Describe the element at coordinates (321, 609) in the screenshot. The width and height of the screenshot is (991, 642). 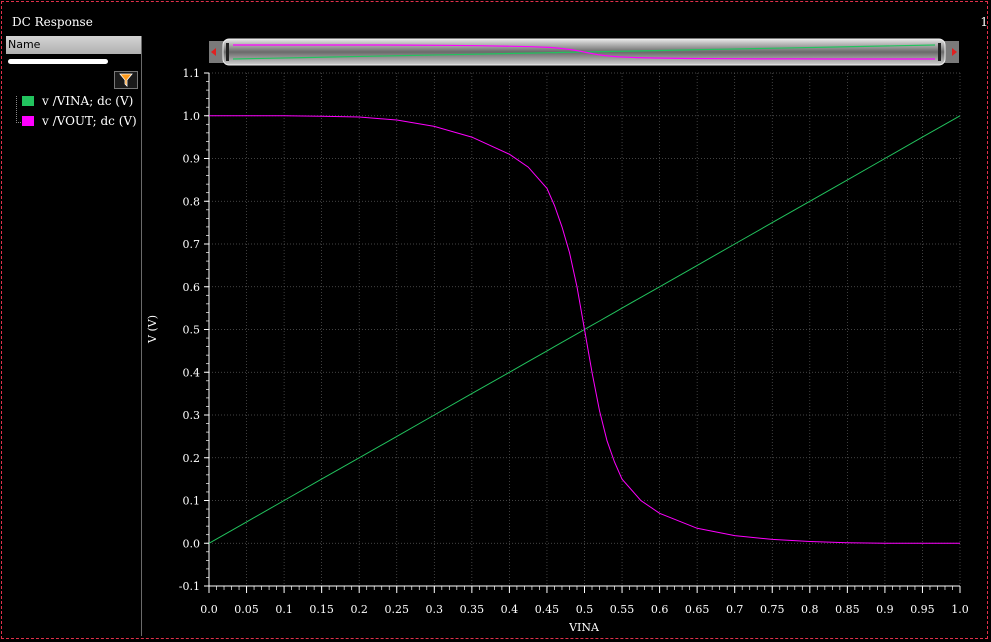
I see `x-tick-label: 0.15` at that location.